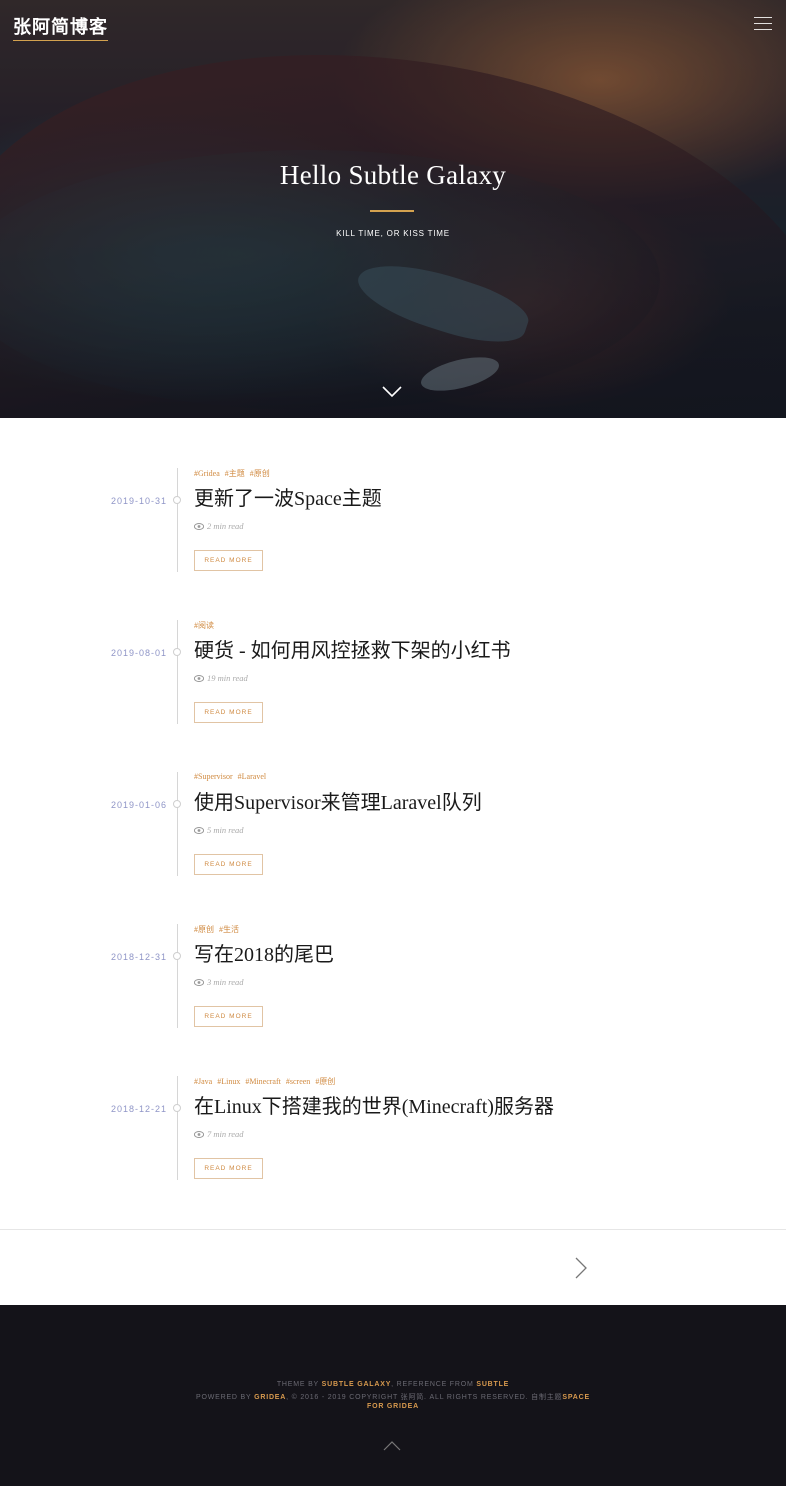 The height and width of the screenshot is (1486, 786). I want to click on post-meta: 19 min read, so click(220, 678).